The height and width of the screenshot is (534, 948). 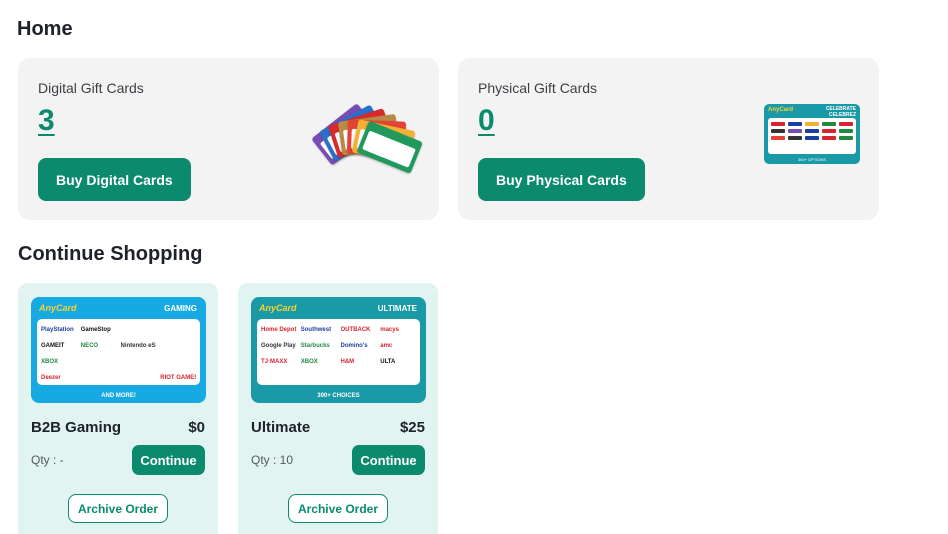 I want to click on physical-card-brand-logos, so click(x=812, y=131).